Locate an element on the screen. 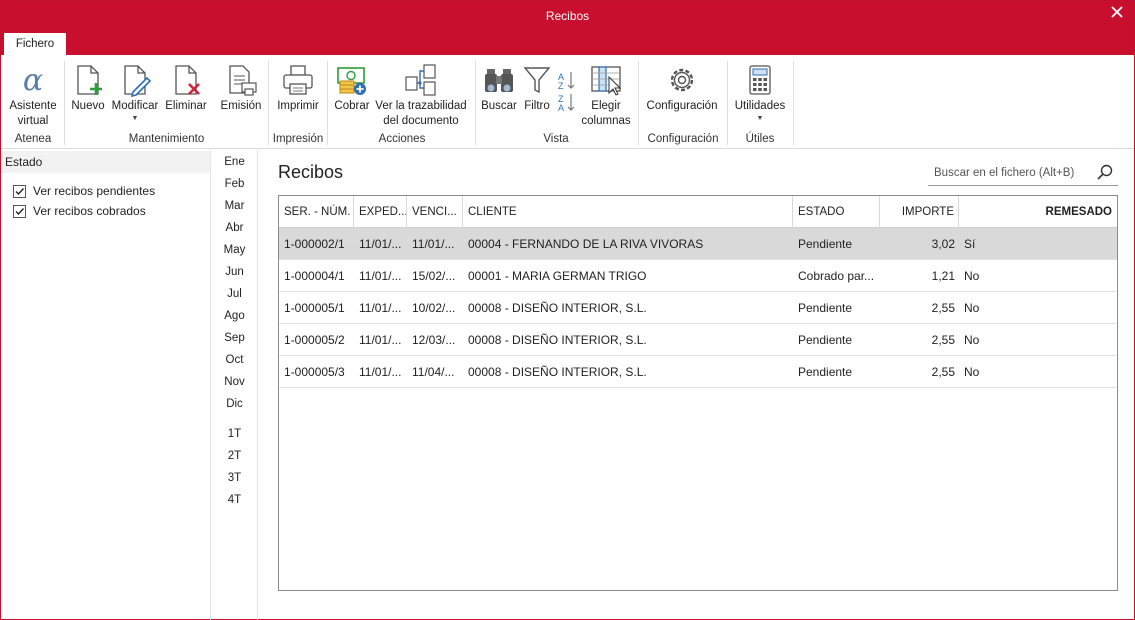  modificar-label: Modificar is located at coordinates (135, 106).